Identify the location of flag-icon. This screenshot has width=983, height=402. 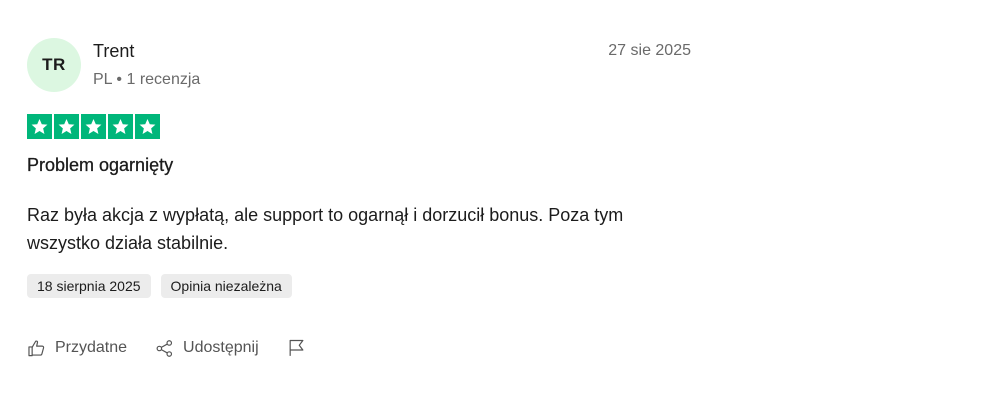
(296, 347).